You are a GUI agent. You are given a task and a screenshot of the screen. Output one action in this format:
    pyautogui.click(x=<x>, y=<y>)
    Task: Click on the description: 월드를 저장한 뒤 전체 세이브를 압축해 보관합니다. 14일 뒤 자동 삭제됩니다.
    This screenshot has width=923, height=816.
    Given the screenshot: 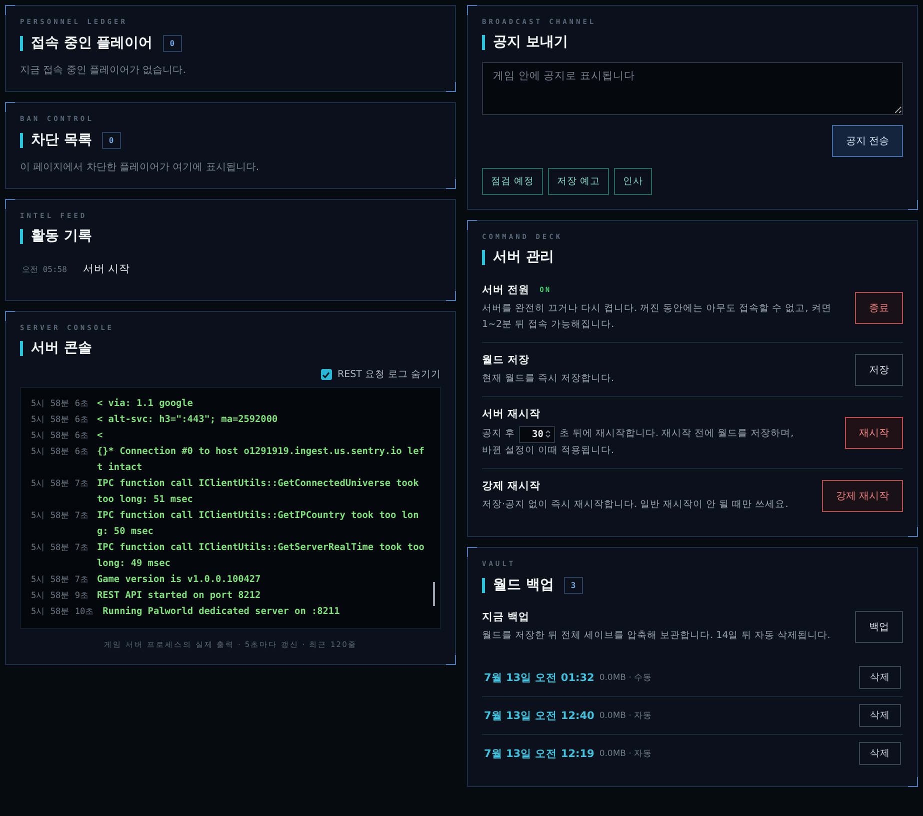 What is the action you would take?
    pyautogui.click(x=656, y=636)
    